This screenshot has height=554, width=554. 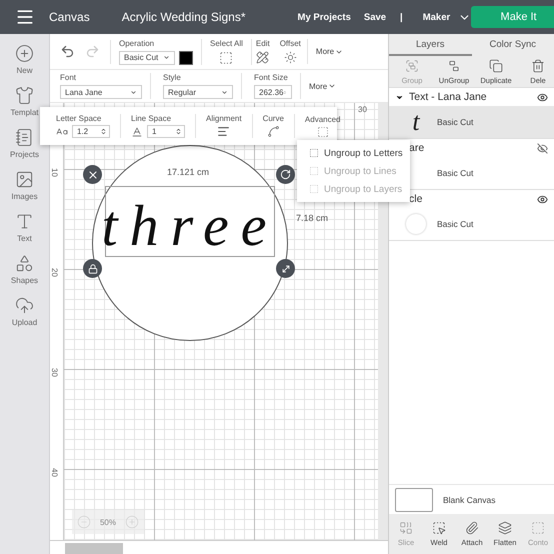 I want to click on project-title: Acrylic Wedding Signs*, so click(x=184, y=17).